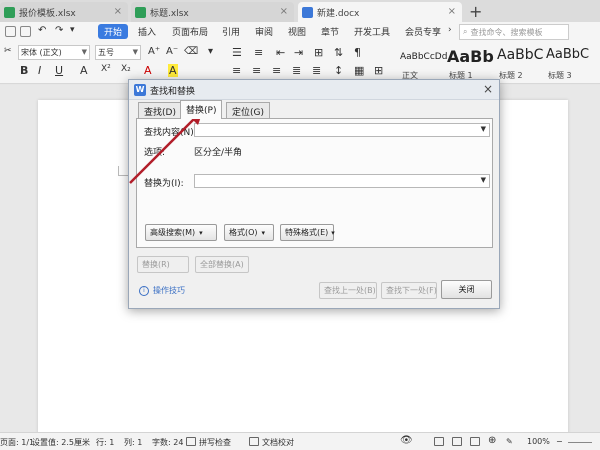 The width and height of the screenshot is (600, 450). Describe the element at coordinates (406, 440) in the screenshot. I see `eye-protection-icon: 👁` at that location.